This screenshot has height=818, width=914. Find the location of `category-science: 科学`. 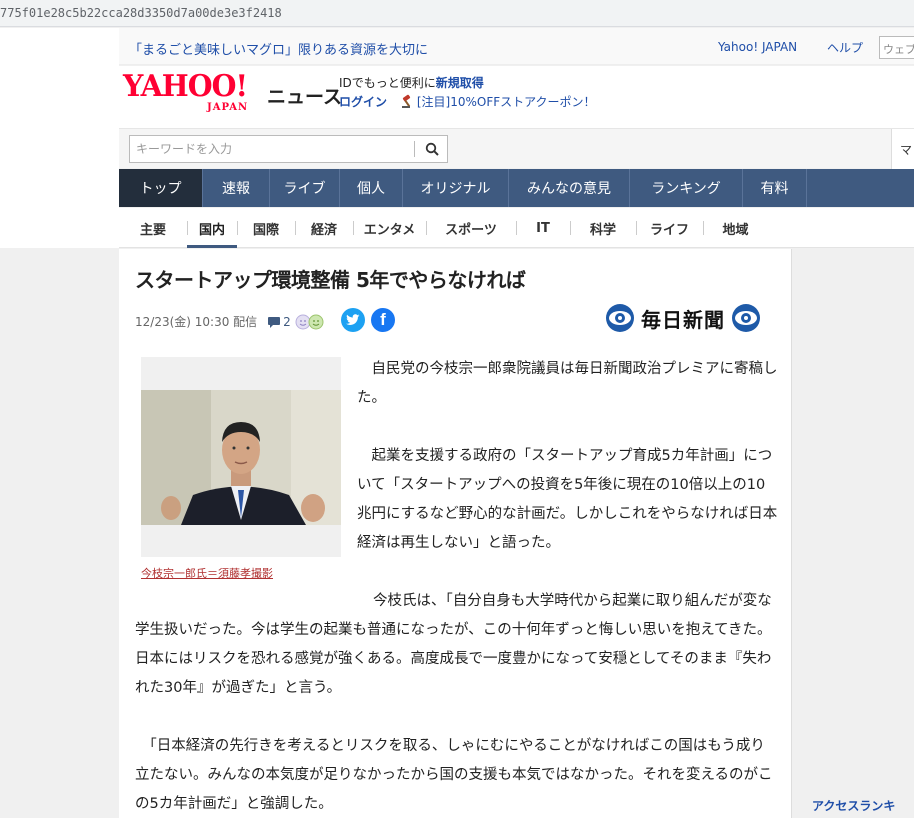

category-science: 科学 is located at coordinates (603, 228).